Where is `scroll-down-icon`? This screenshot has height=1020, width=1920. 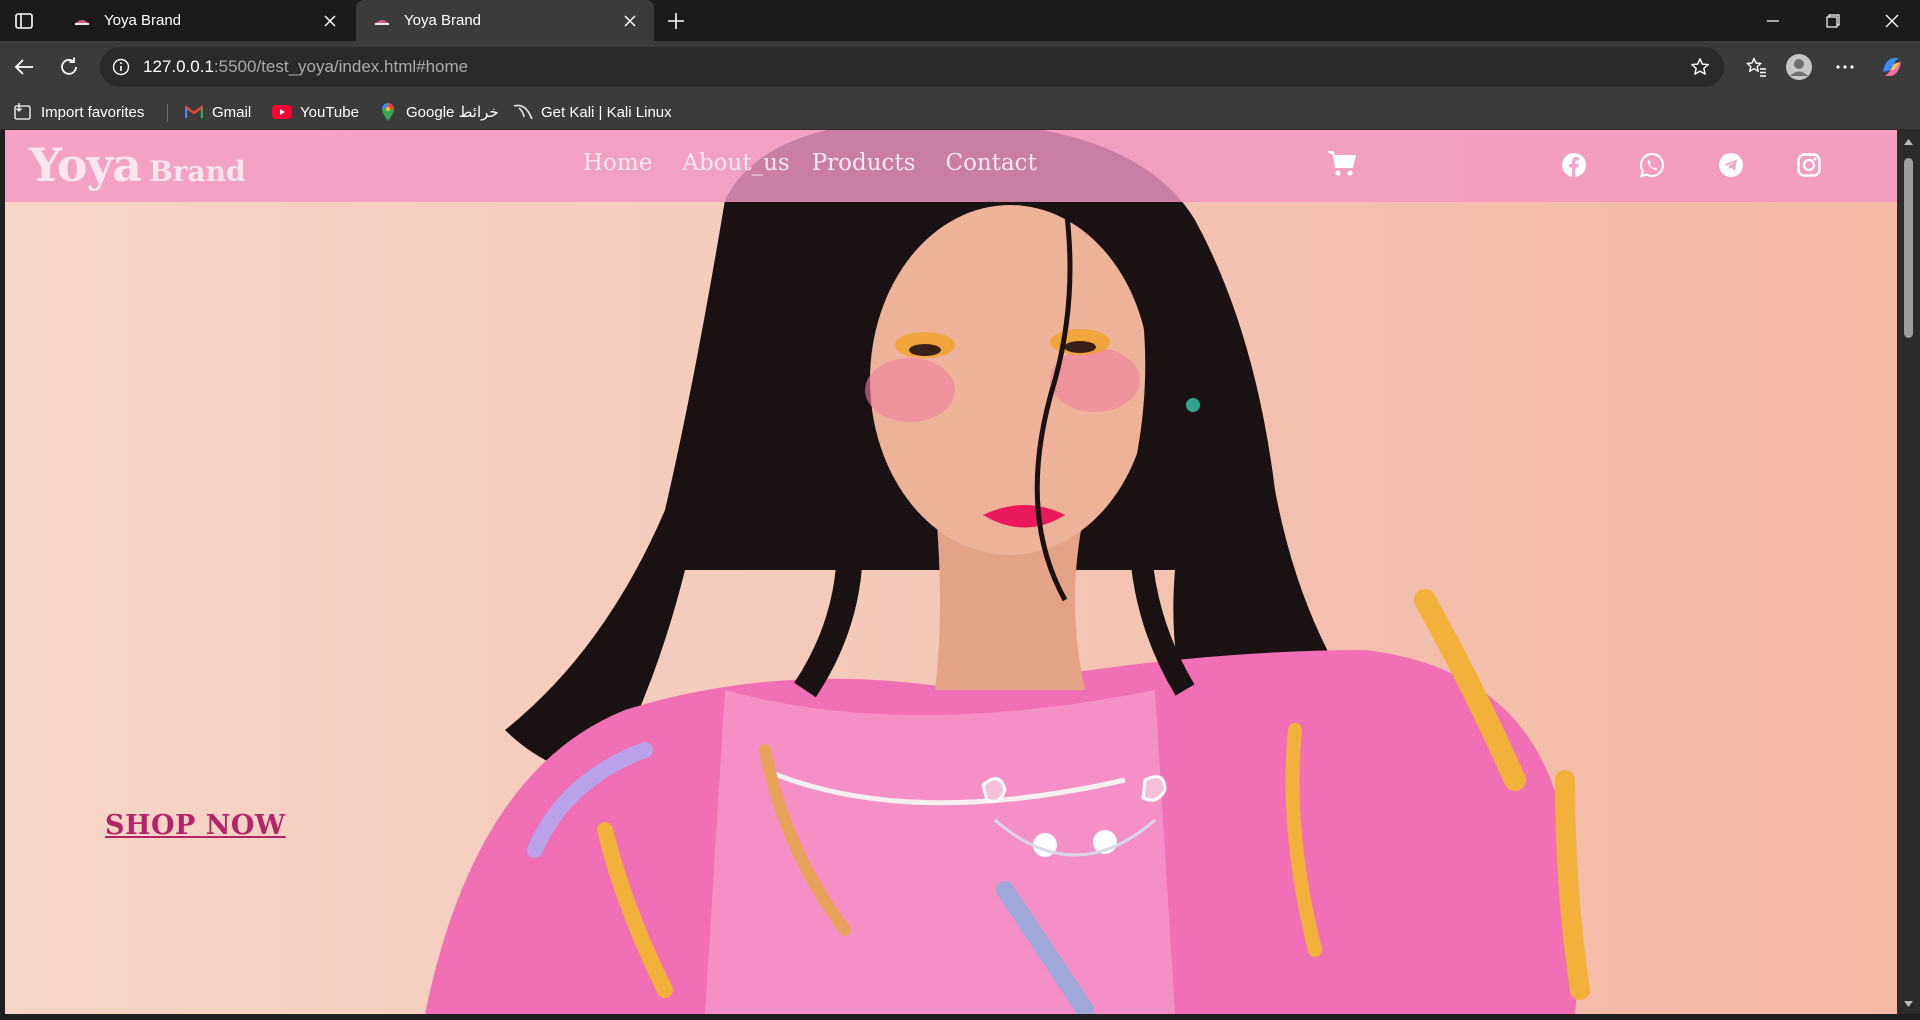 scroll-down-icon is located at coordinates (1908, 1004).